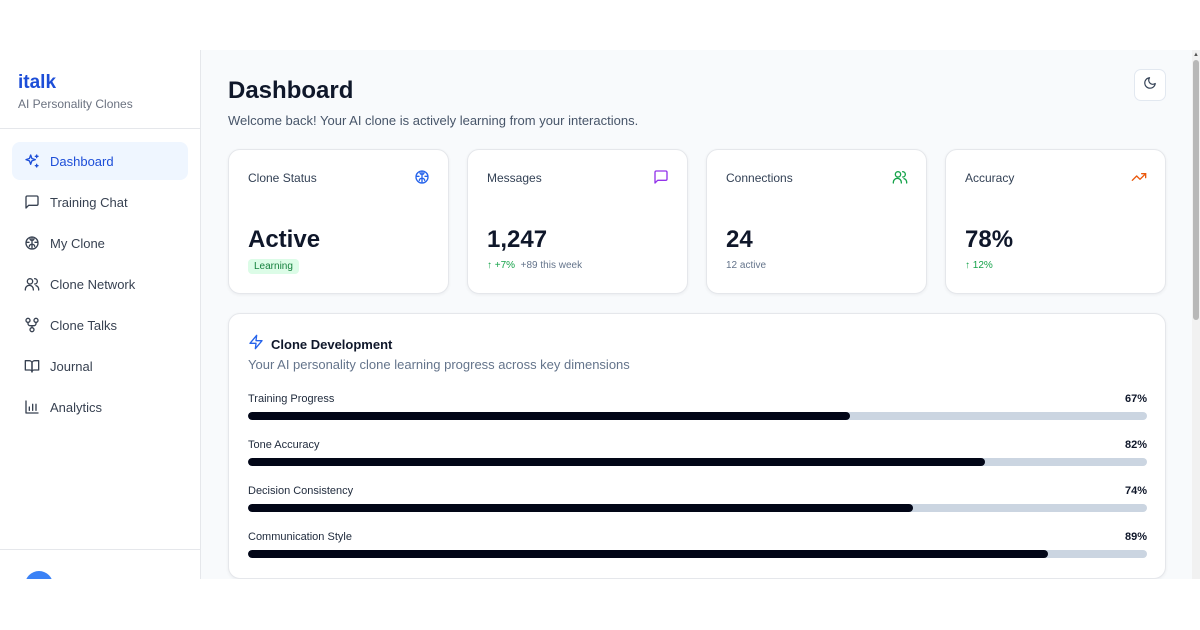 Image resolution: width=1200 pixels, height=630 pixels. Describe the element at coordinates (32, 325) in the screenshot. I see `network-icon` at that location.